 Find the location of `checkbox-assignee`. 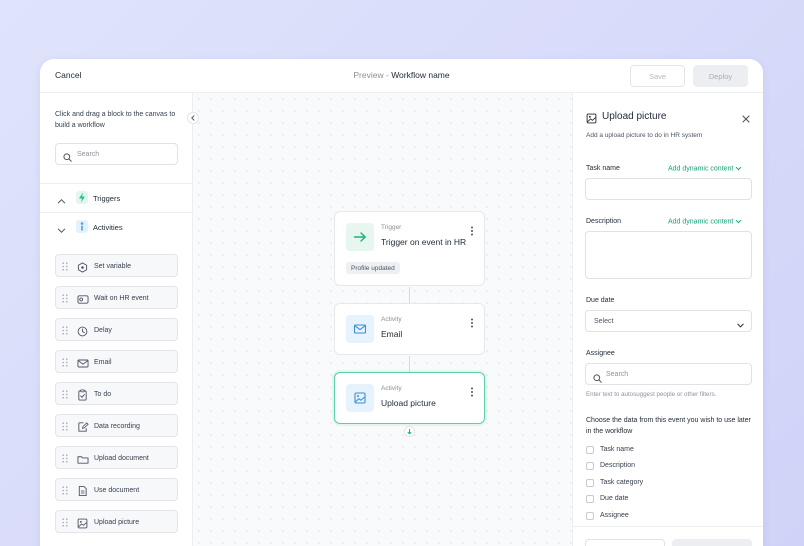

checkbox-assignee is located at coordinates (590, 516).